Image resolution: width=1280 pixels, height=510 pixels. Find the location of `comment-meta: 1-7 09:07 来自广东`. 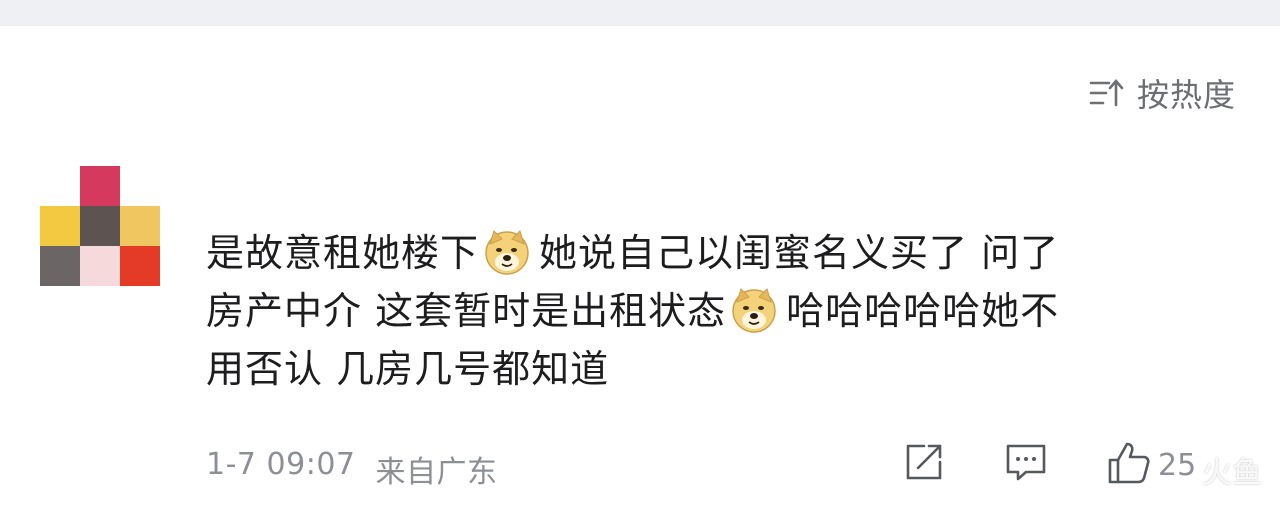

comment-meta: 1-7 09:07 来自广东 is located at coordinates (352, 469).